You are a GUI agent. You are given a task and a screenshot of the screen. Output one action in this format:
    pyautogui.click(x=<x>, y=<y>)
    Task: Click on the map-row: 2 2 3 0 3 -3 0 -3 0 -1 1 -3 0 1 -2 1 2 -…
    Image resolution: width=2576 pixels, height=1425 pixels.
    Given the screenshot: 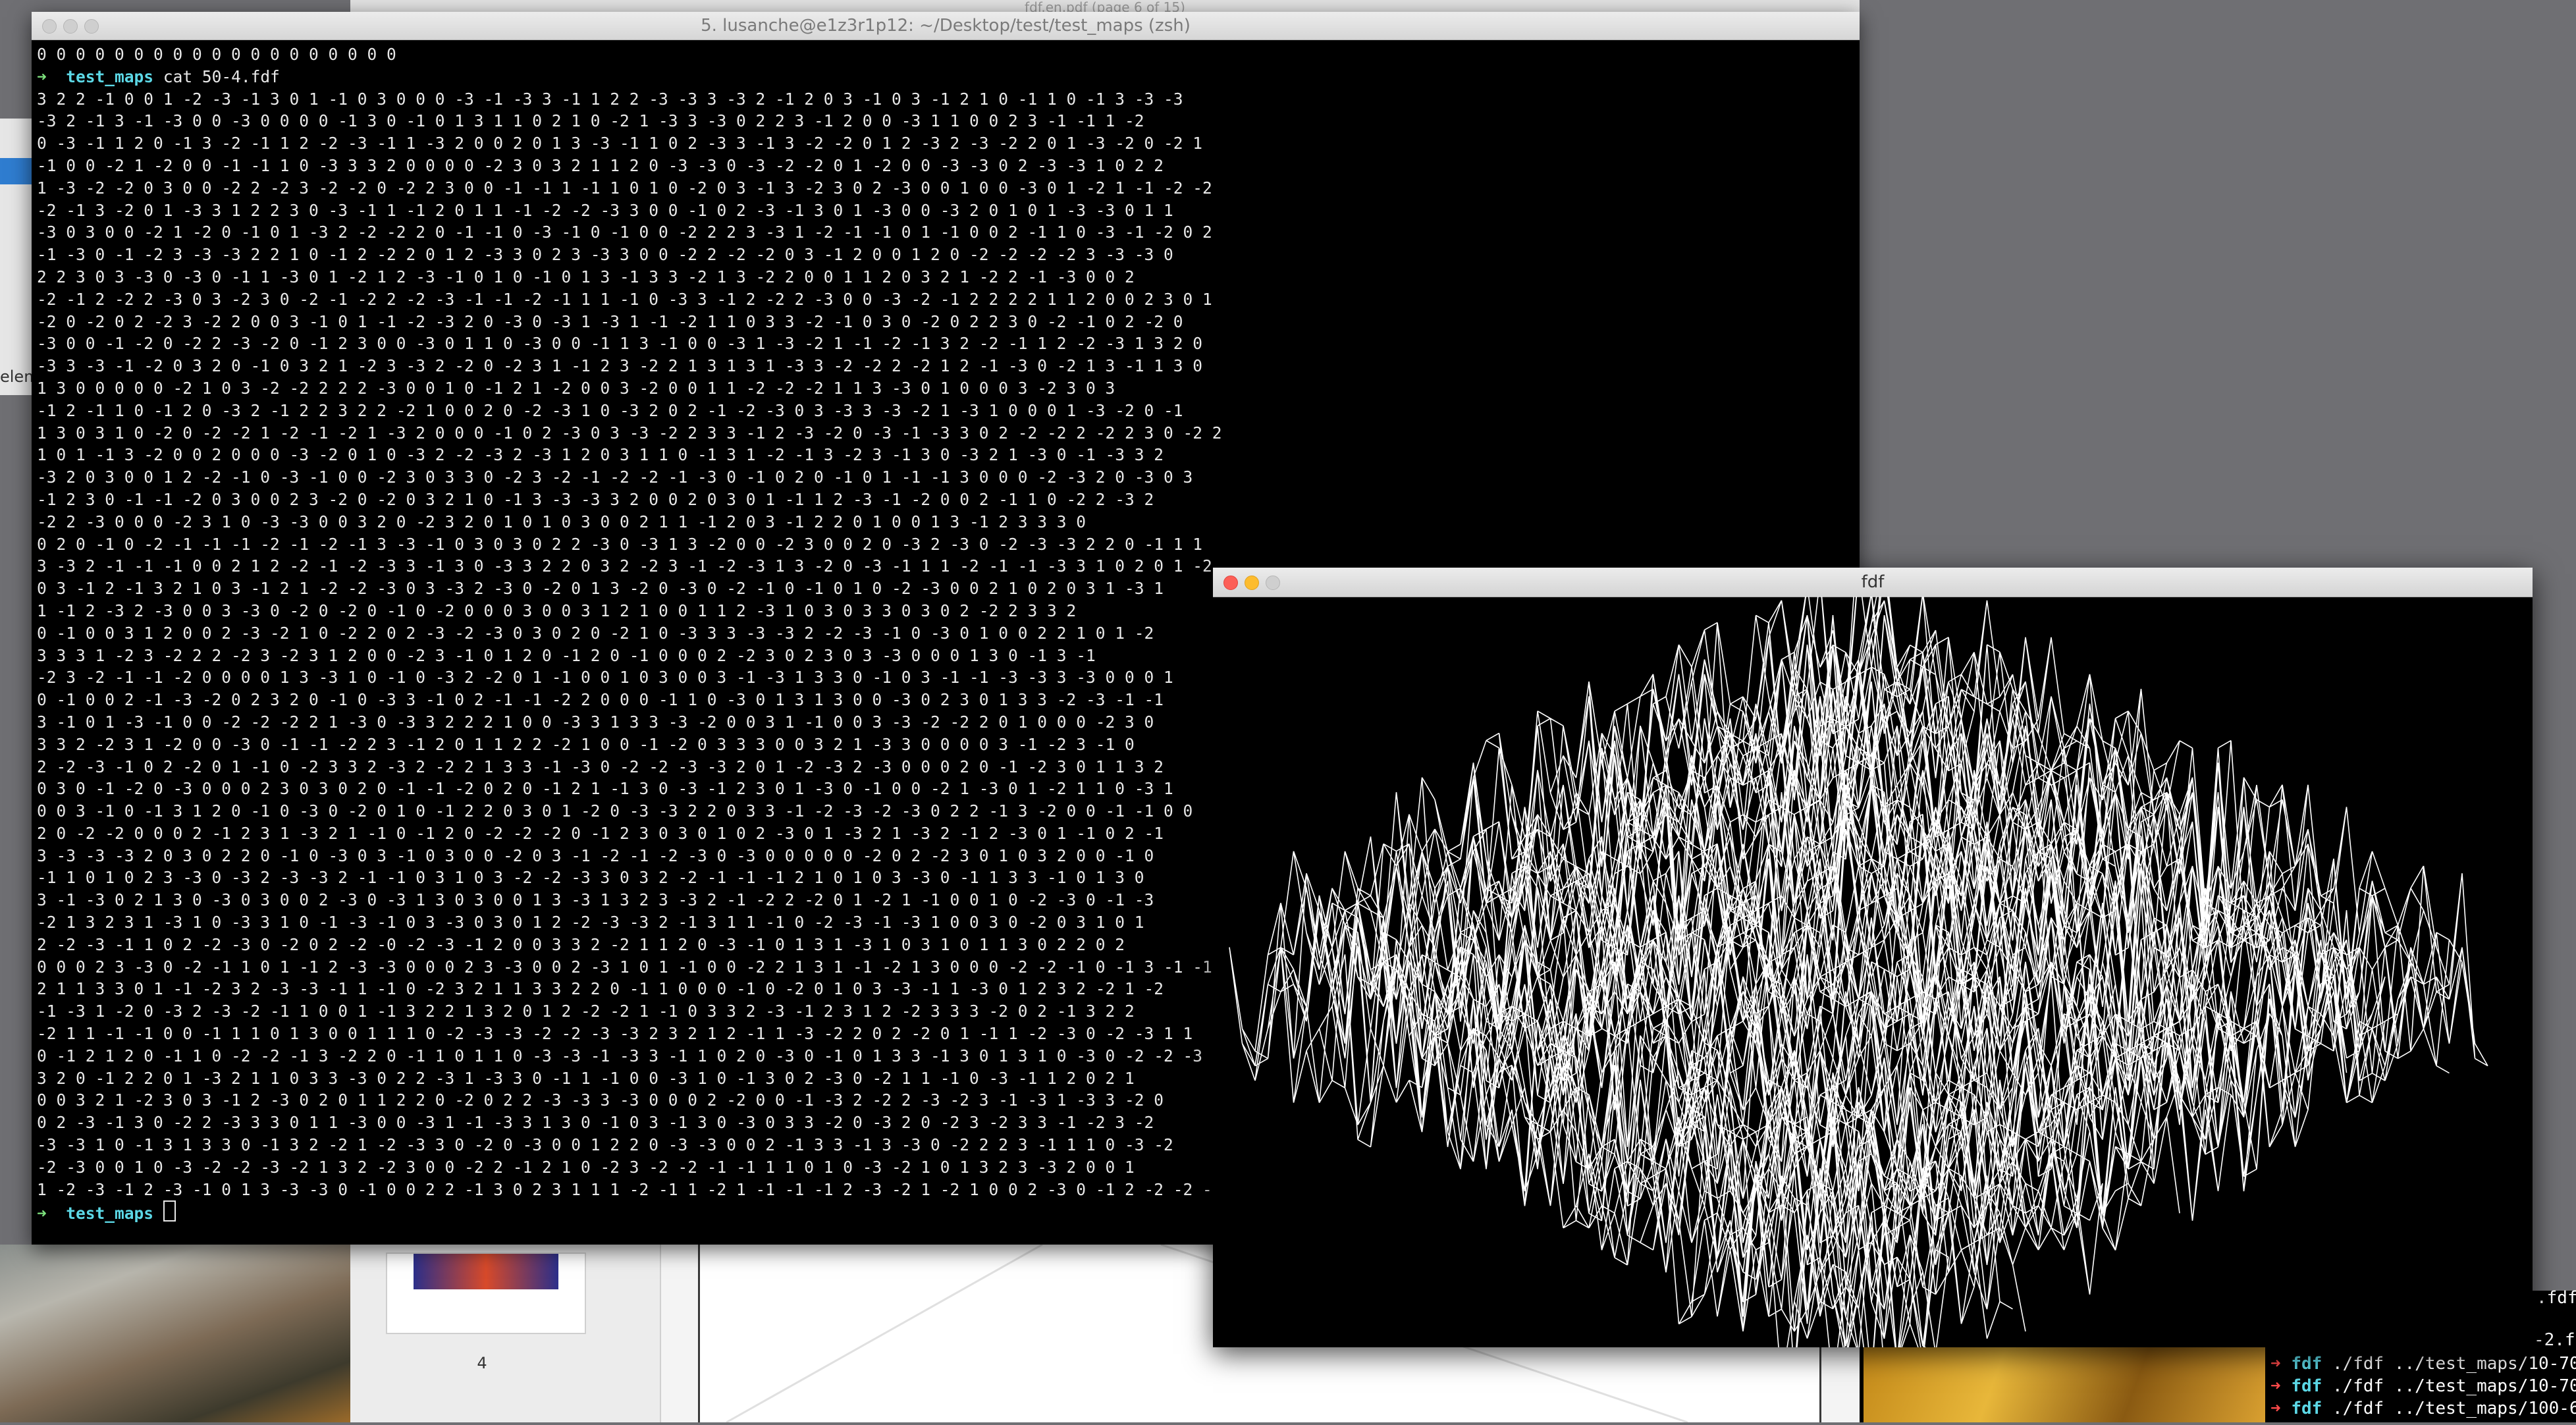 What is the action you would take?
    pyautogui.click(x=586, y=276)
    